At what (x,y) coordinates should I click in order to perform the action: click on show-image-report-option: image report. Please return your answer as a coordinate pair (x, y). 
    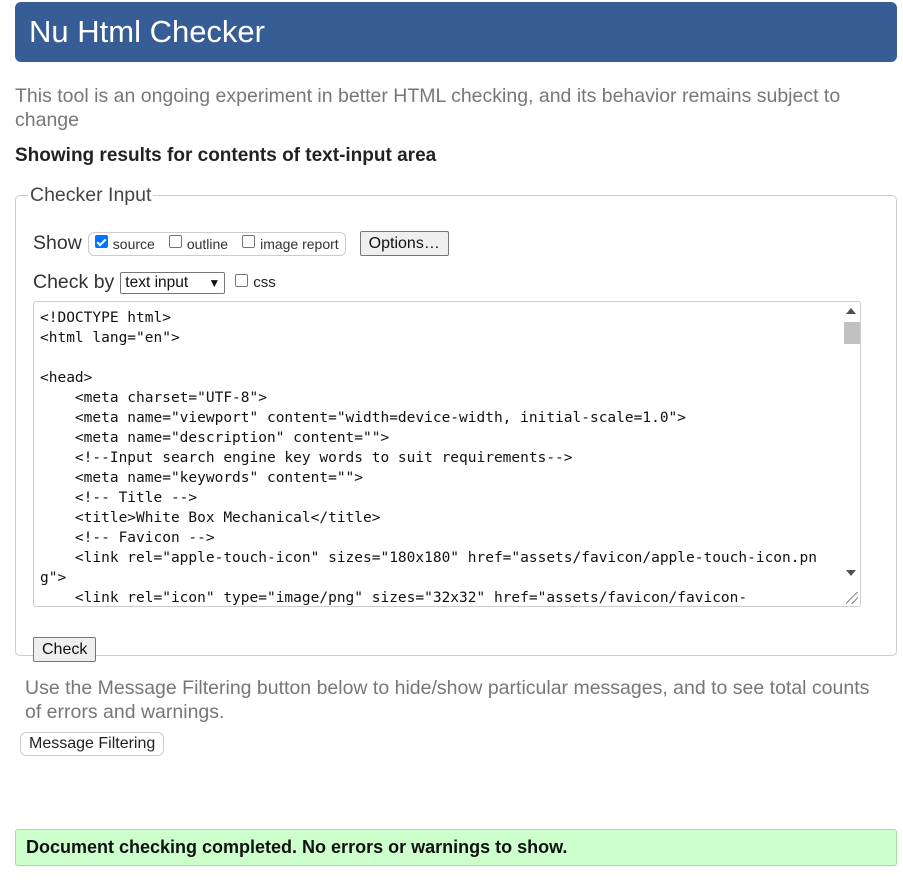
    Looking at the image, I should click on (290, 243).